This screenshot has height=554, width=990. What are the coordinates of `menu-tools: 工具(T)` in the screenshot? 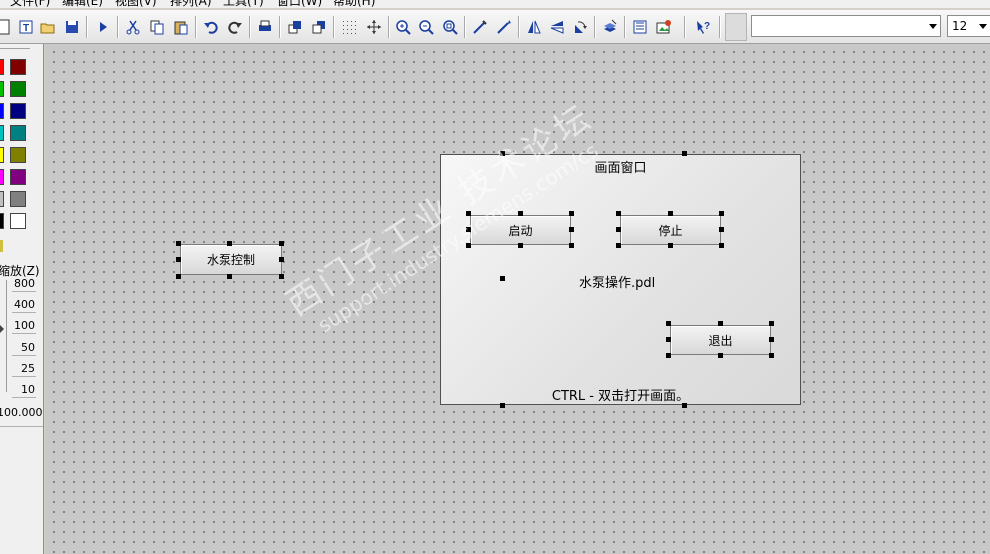 It's located at (243, 4).